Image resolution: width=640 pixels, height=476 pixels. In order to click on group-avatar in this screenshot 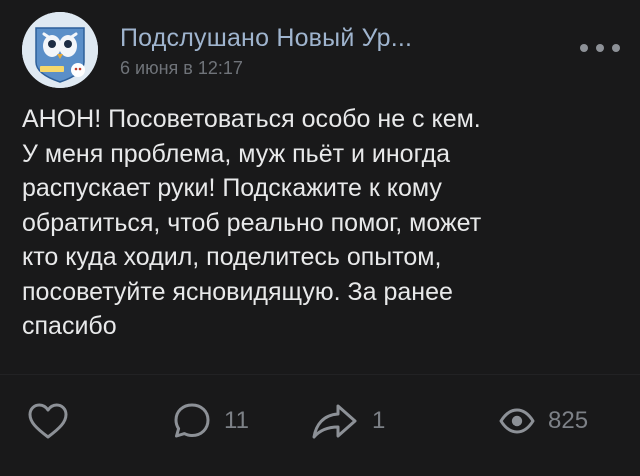, I will do `click(60, 50)`.